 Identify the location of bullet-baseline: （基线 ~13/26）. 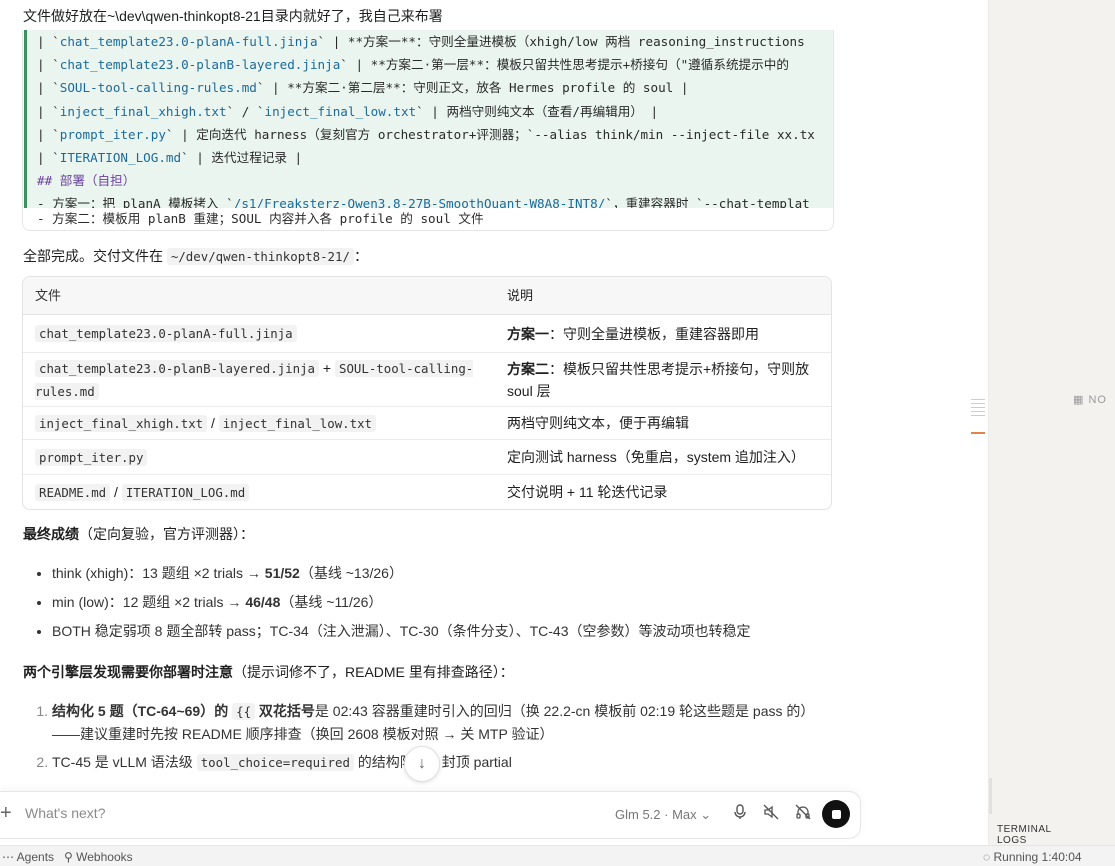
(351, 573).